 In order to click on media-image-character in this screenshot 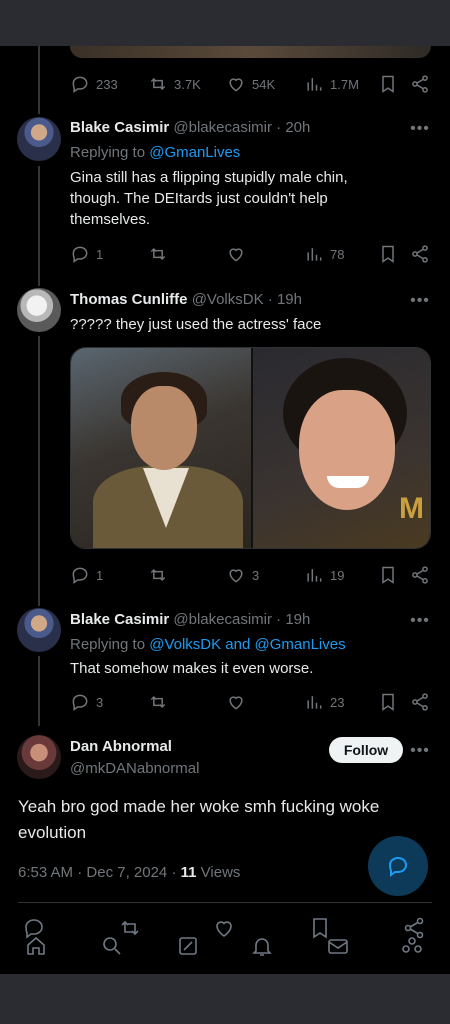, I will do `click(161, 448)`.